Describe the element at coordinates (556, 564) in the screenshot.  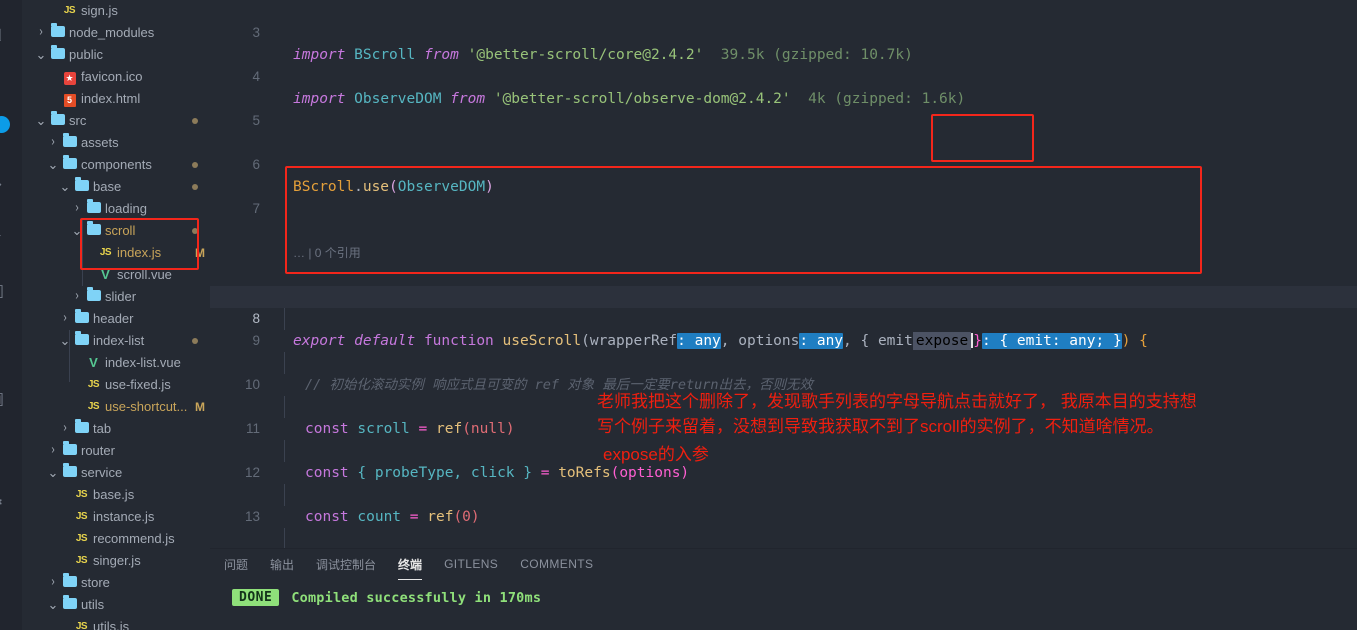
I see `panel-tab-comments: COMMENTS` at that location.